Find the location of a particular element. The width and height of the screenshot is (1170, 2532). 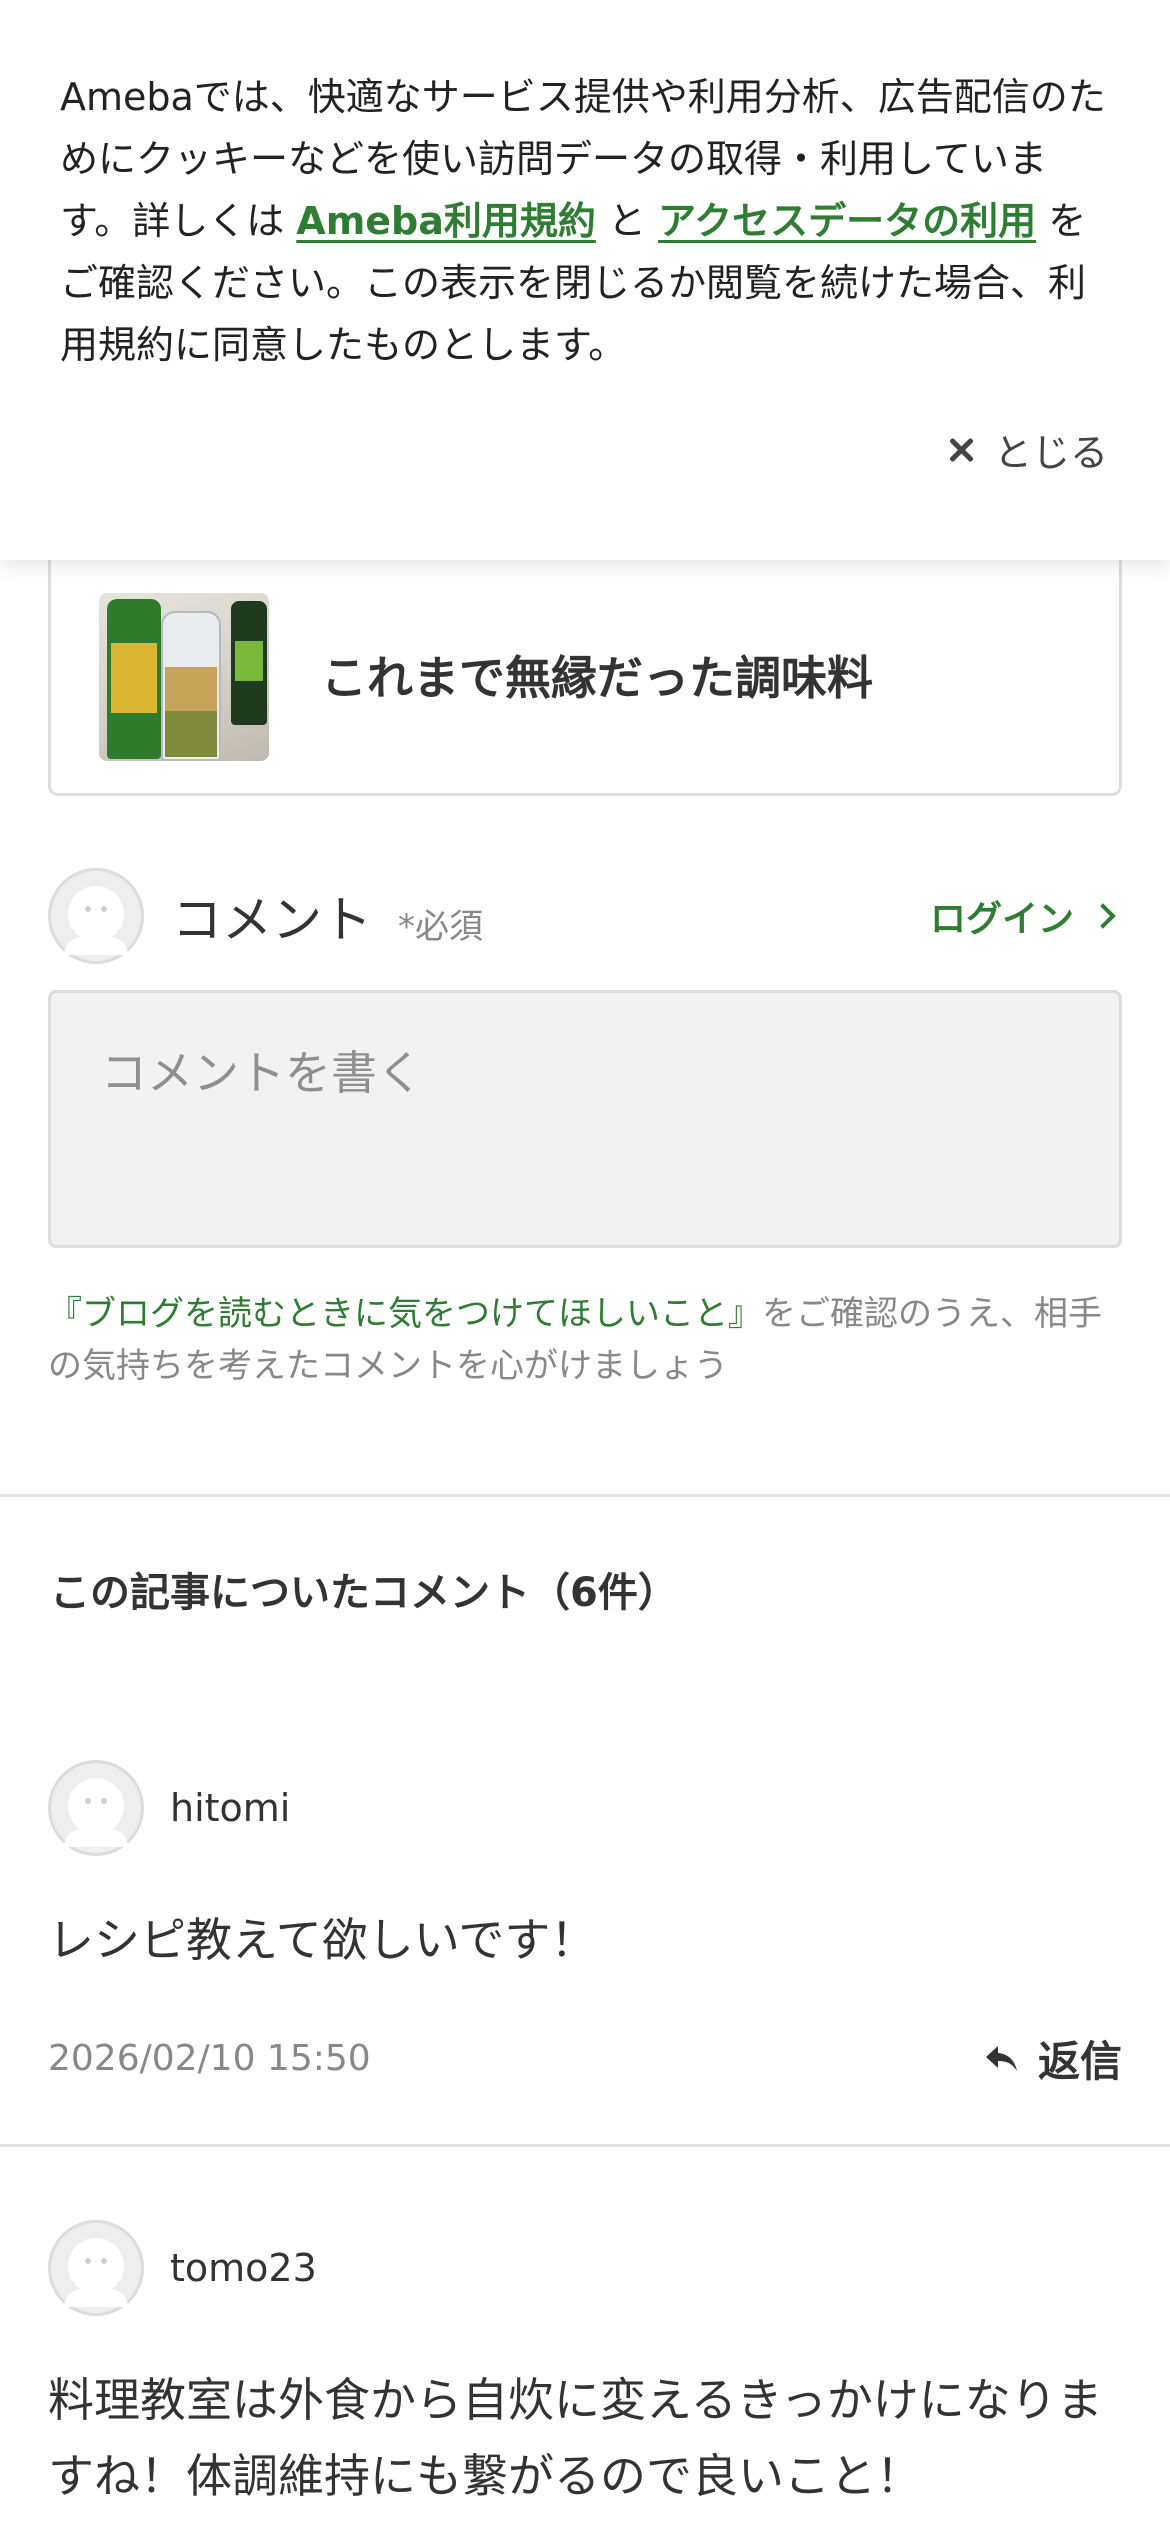

comment-input is located at coordinates (585, 1119).